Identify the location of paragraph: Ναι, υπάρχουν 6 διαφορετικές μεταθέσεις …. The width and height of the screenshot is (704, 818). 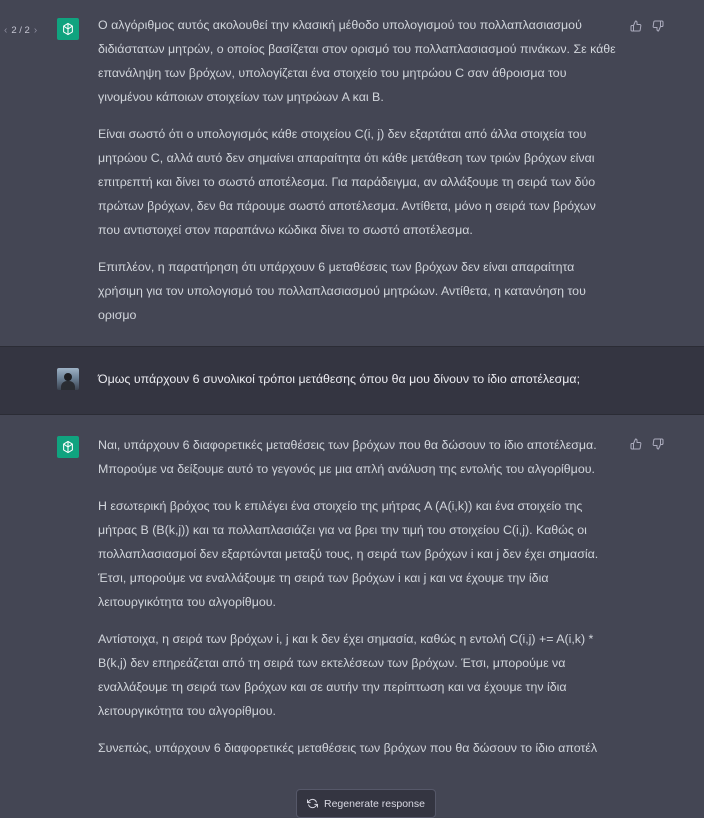
(347, 457).